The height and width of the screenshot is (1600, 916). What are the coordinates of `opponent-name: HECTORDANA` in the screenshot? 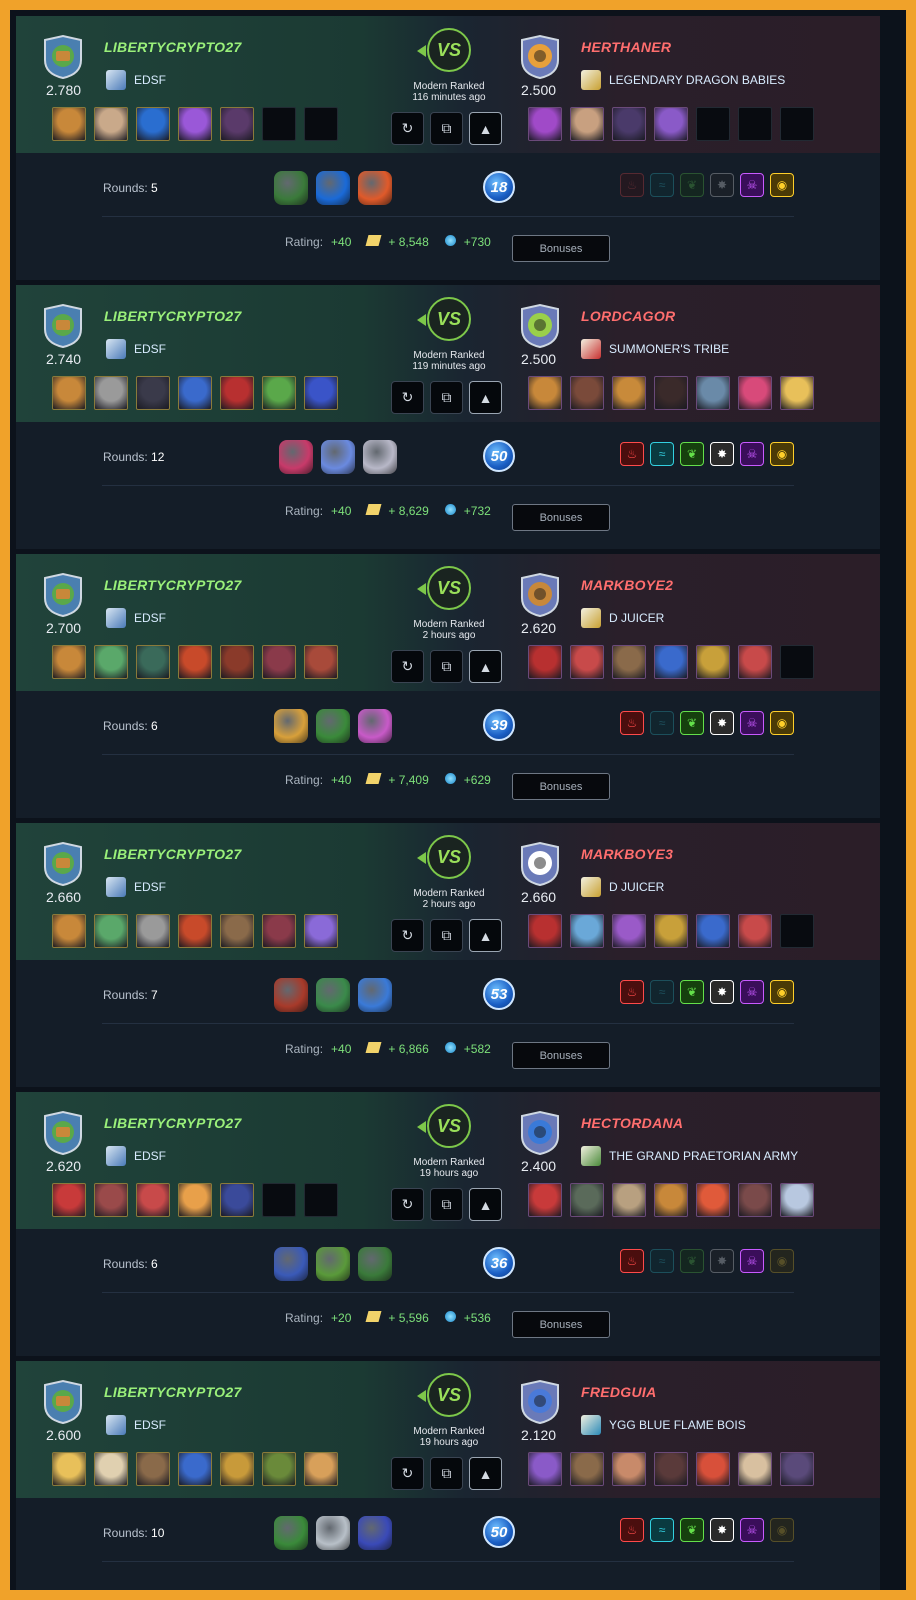 It's located at (632, 1123).